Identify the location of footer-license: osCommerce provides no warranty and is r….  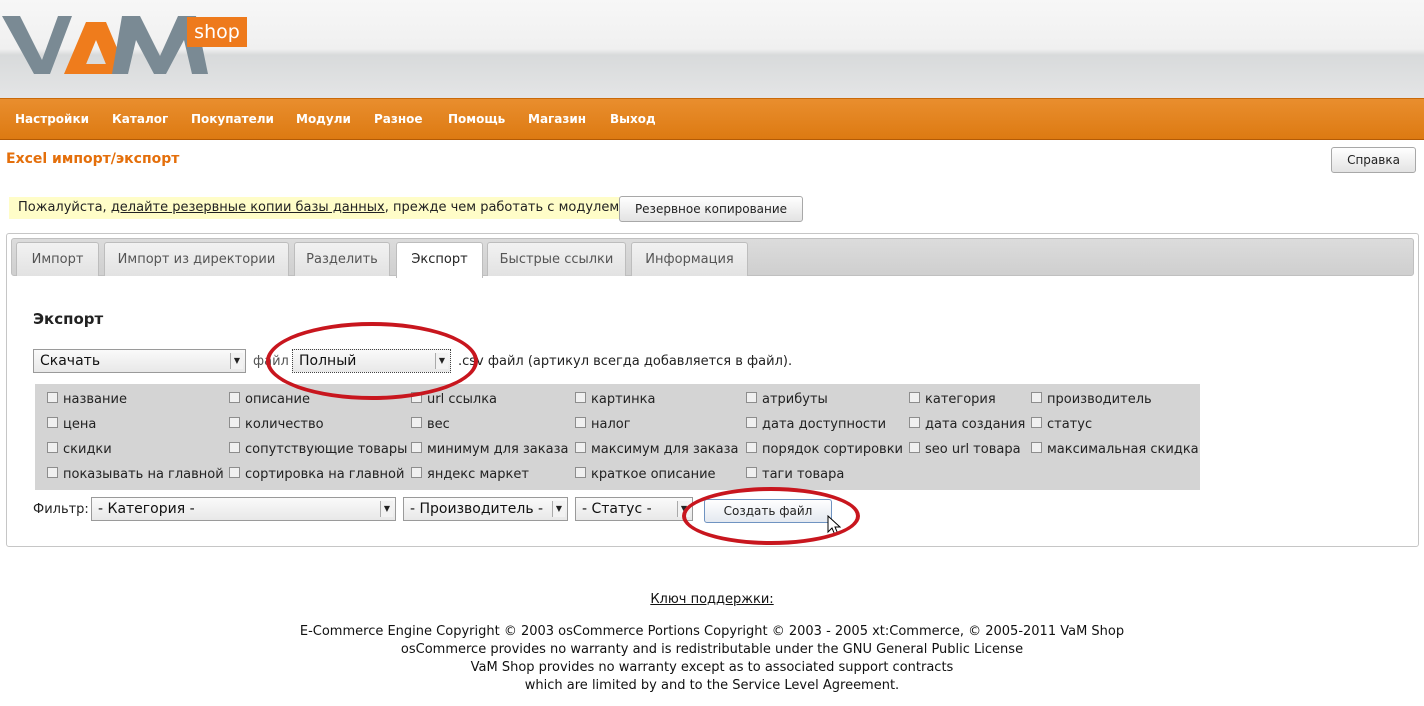
(712, 649).